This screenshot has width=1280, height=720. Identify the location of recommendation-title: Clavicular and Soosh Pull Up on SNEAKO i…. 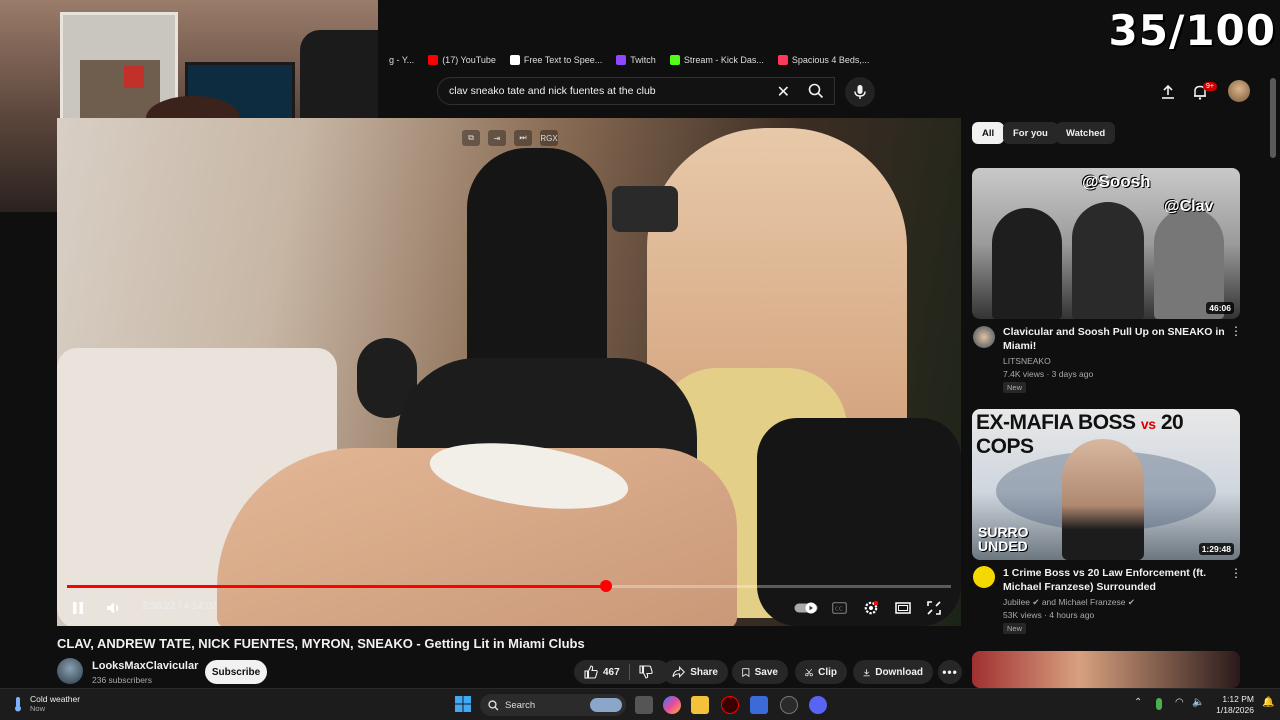
(1114, 339).